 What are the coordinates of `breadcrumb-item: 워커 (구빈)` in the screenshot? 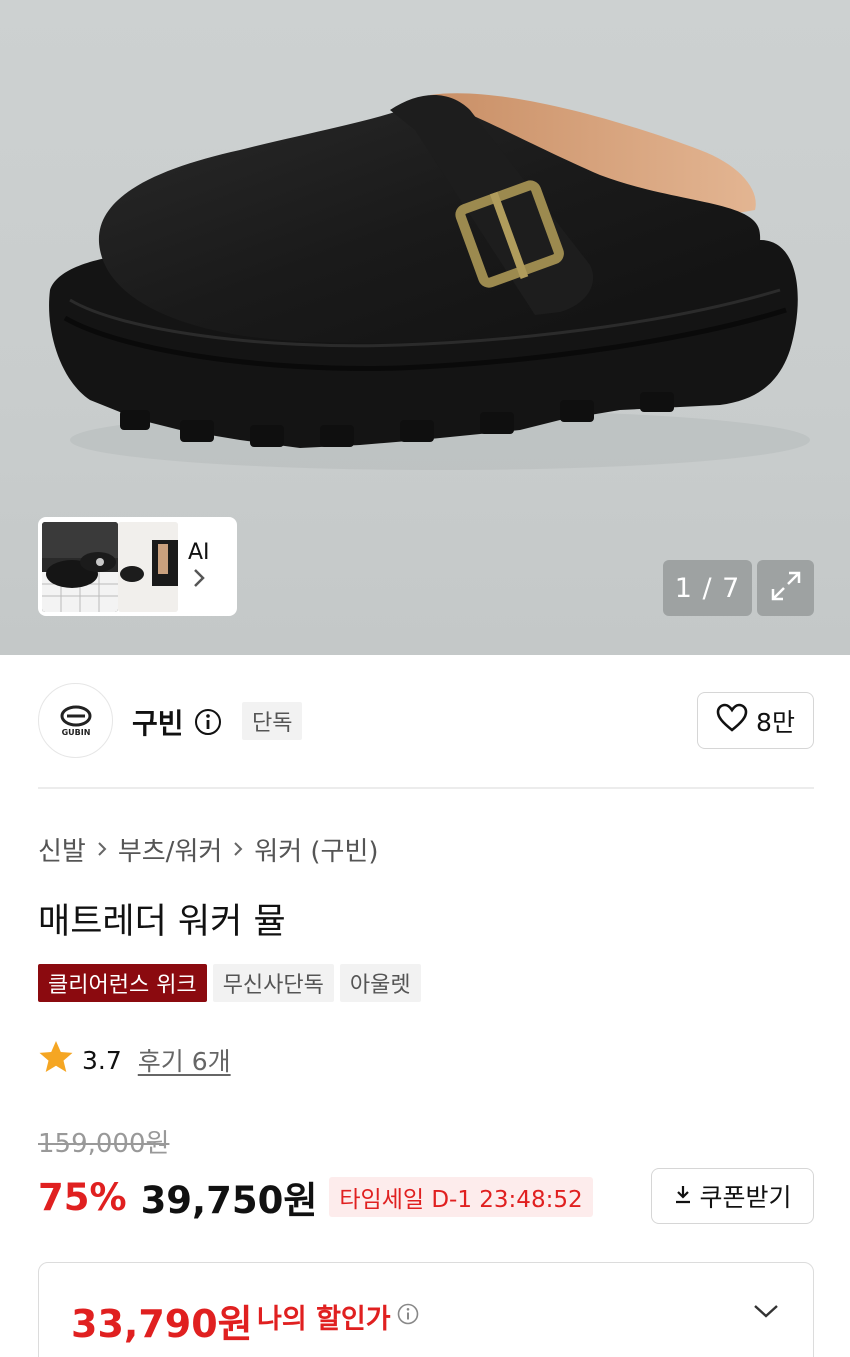 It's located at (316, 849).